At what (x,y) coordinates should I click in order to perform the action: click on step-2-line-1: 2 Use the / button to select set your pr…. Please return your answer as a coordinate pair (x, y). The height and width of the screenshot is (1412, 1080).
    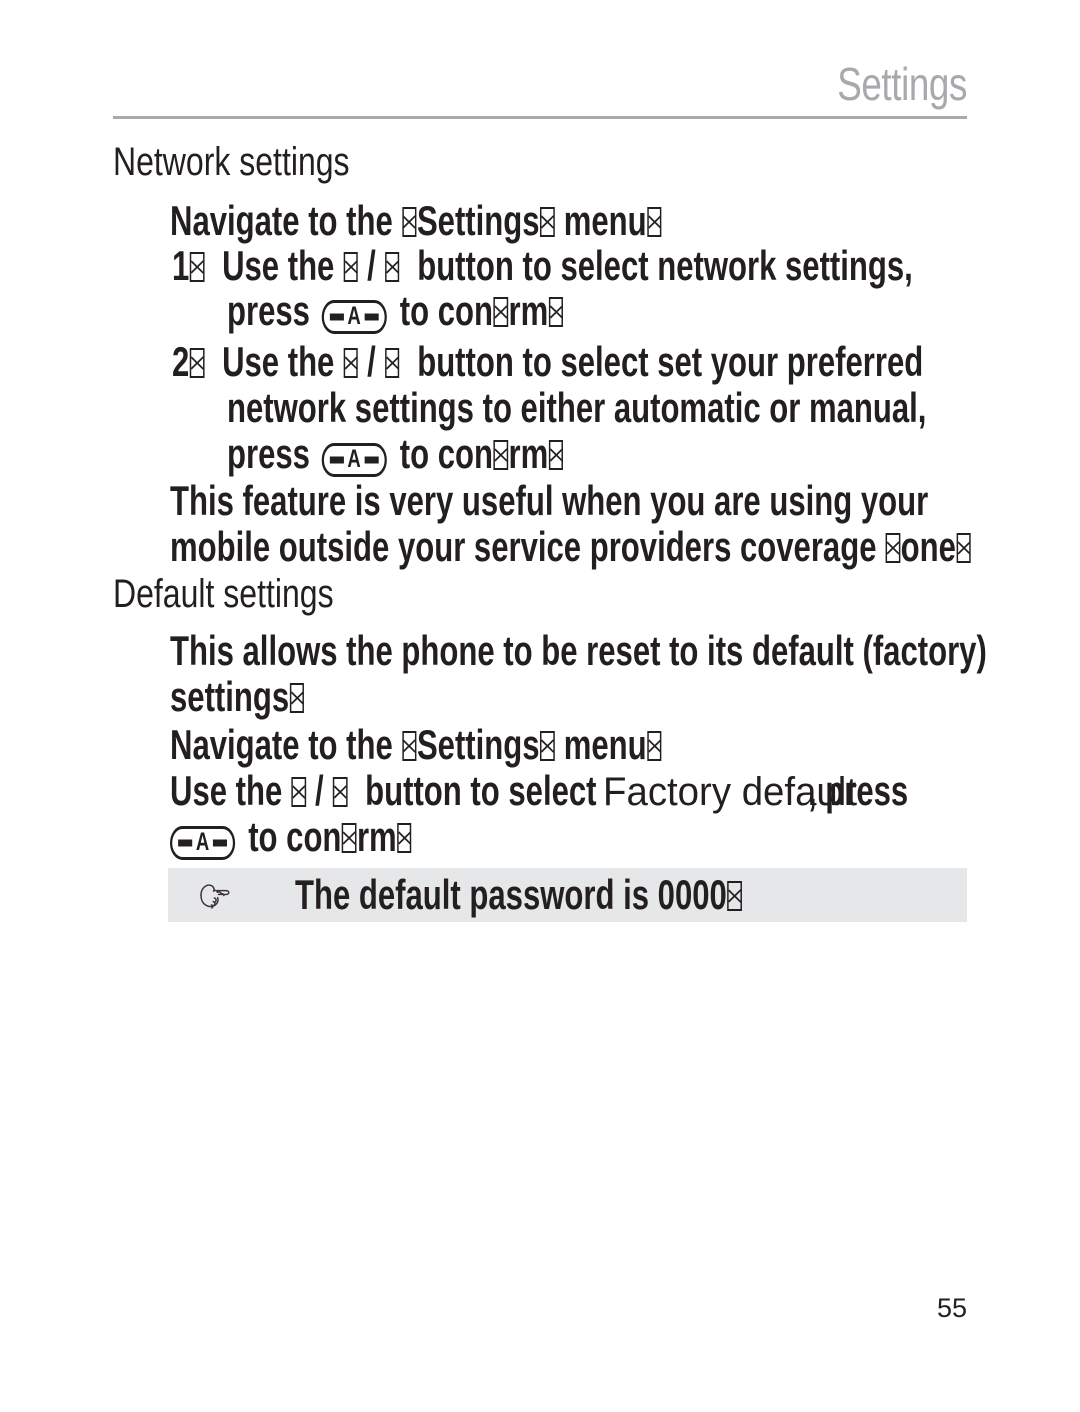
    Looking at the image, I should click on (547, 362).